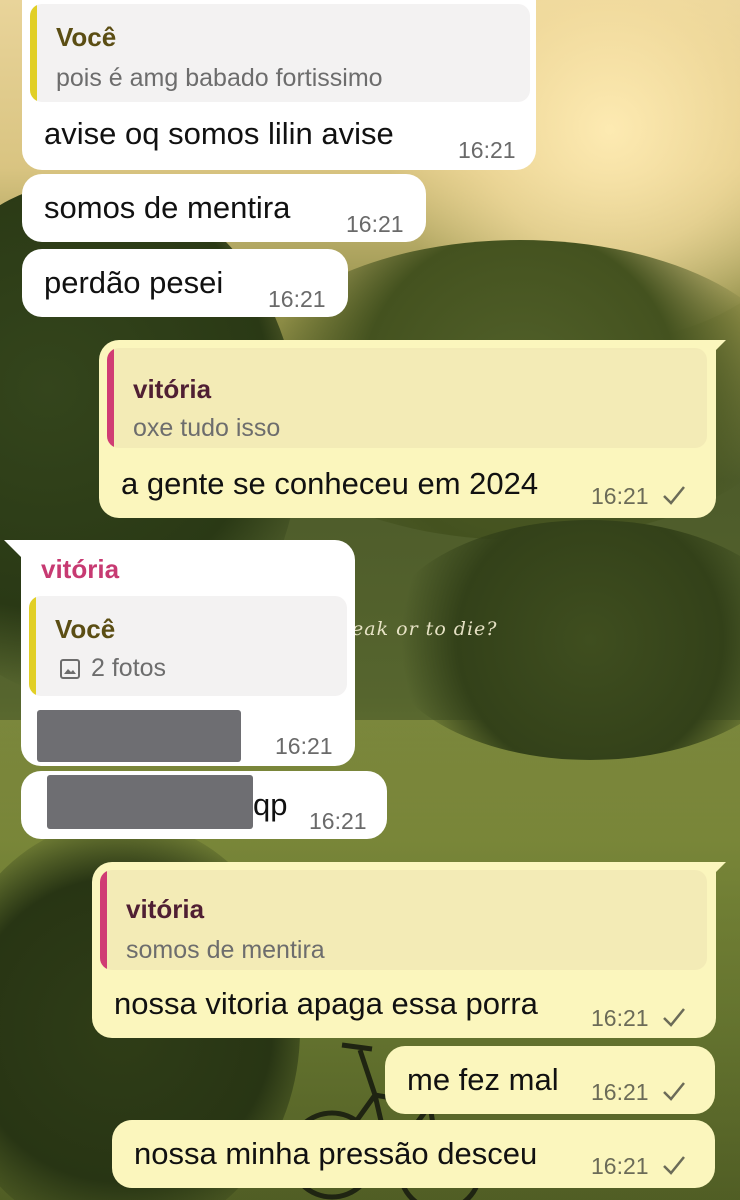  I want to click on wallpaper-caption: eak or to die?, so click(425, 629).